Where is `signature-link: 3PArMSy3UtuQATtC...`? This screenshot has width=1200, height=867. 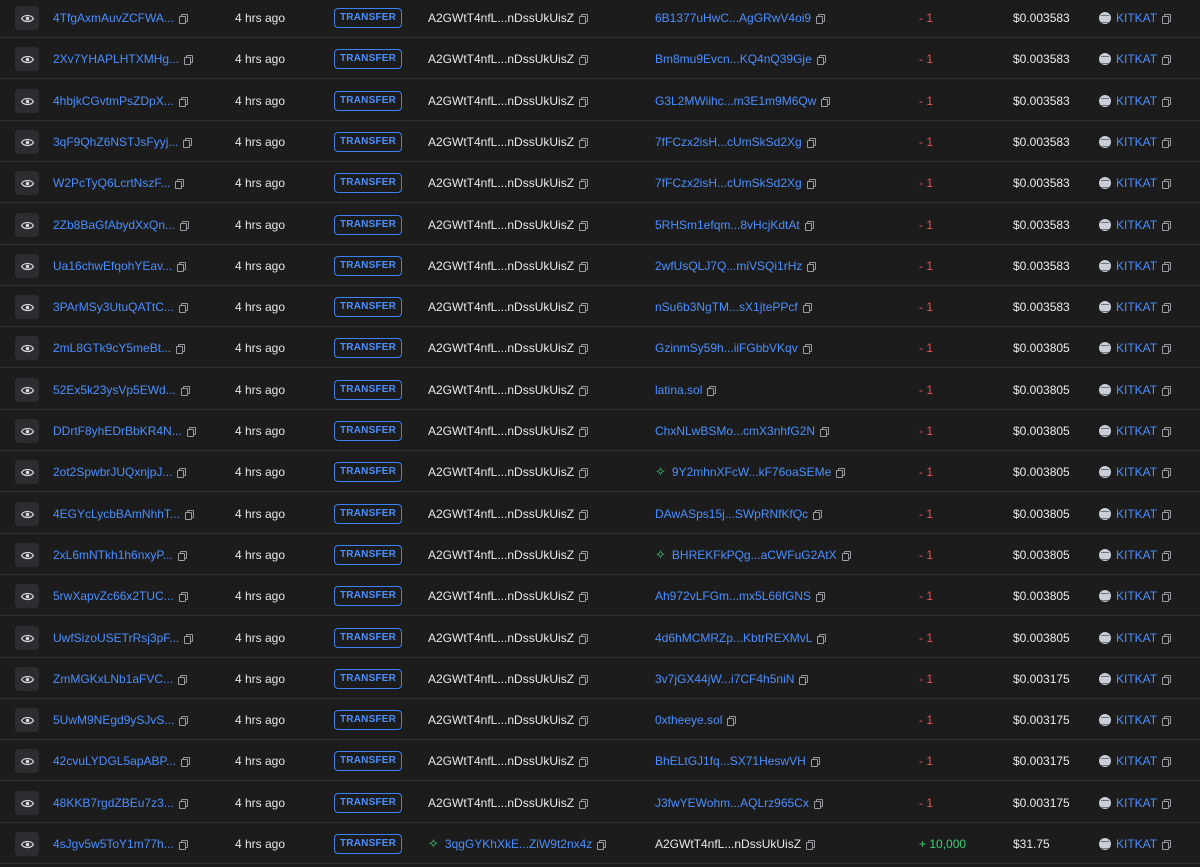
signature-link: 3PArMSy3UtuQATtC... is located at coordinates (113, 307).